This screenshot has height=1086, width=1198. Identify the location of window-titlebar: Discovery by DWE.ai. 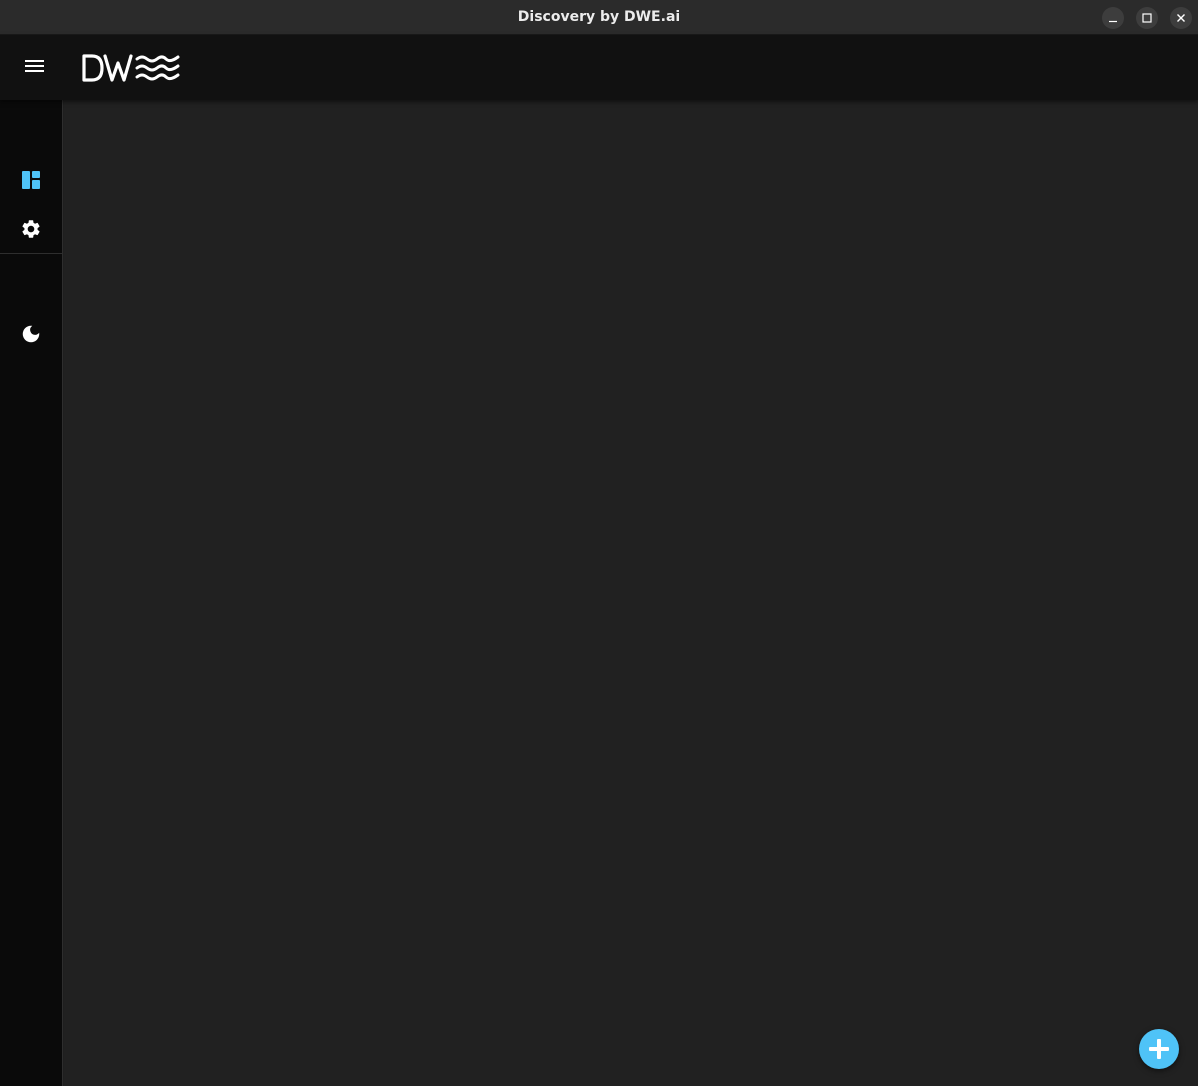
(599, 17).